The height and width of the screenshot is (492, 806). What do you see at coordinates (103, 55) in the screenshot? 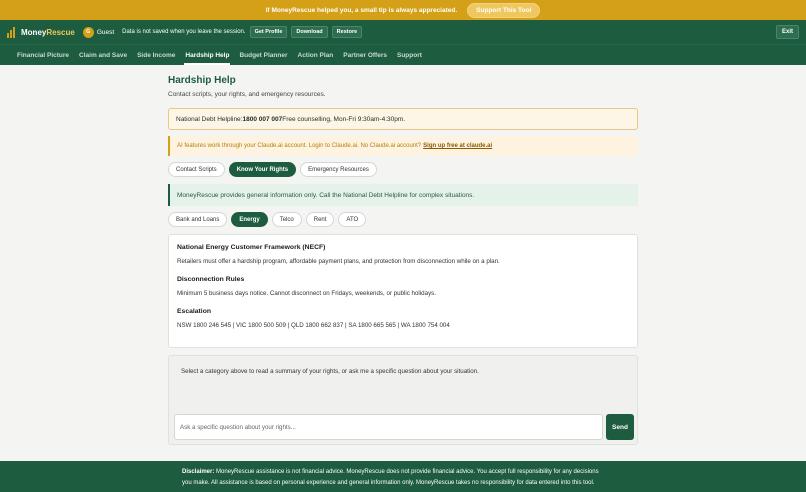
I see `nav-claim-and-save: Claim and Save` at bounding box center [103, 55].